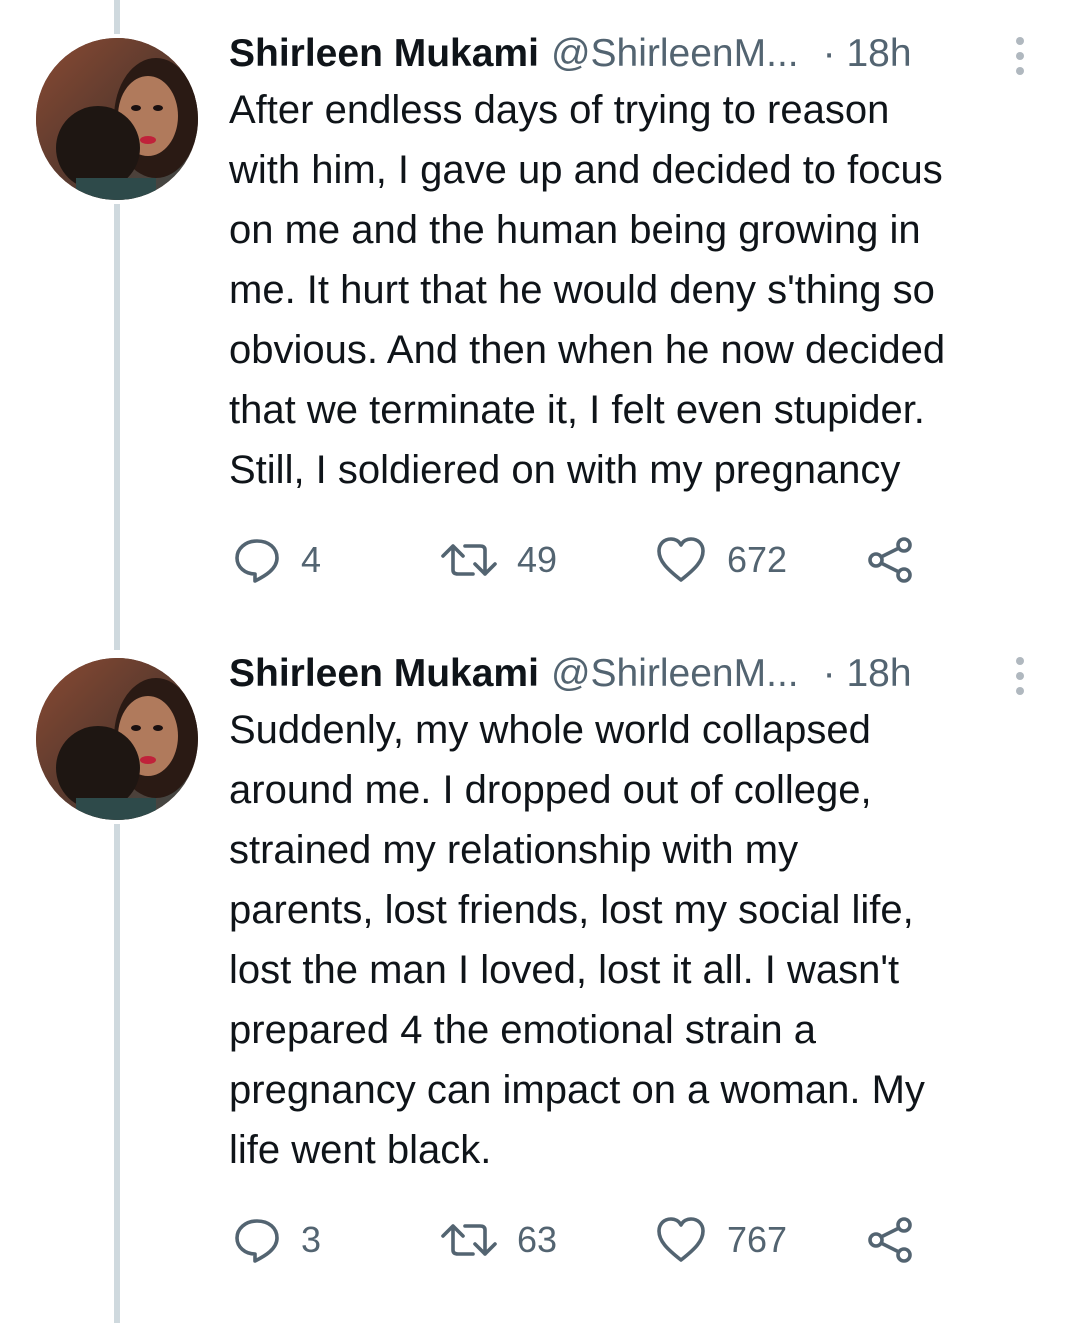 The width and height of the screenshot is (1080, 1323). What do you see at coordinates (757, 1239) in the screenshot?
I see `like-count: 767` at bounding box center [757, 1239].